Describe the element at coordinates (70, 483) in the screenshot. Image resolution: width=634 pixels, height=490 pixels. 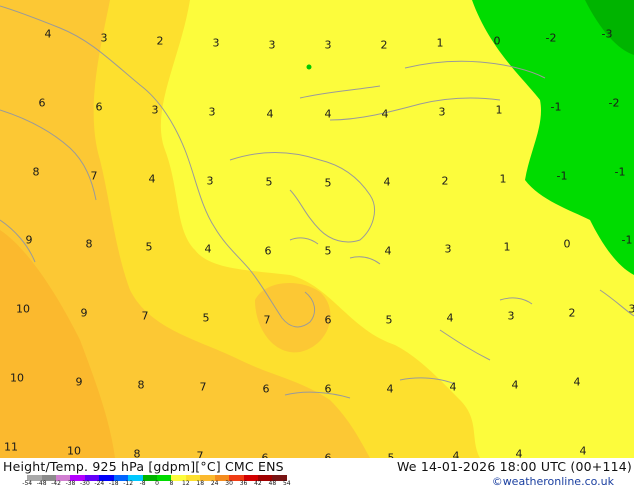
I see `color-scale-tick: -38` at that location.